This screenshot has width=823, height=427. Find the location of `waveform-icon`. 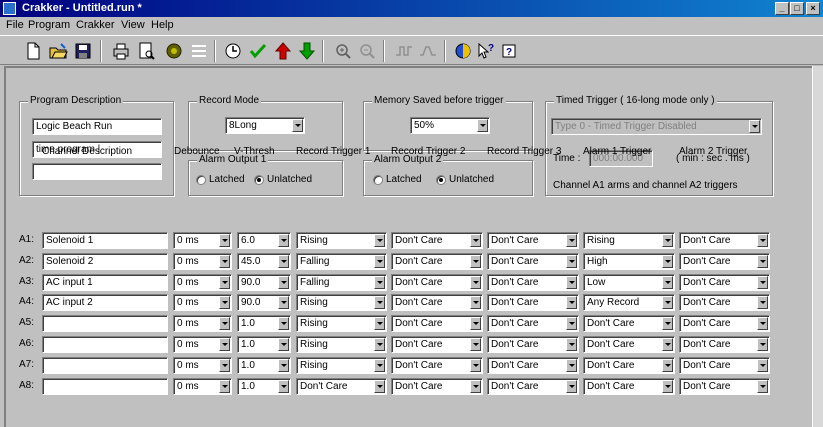

waveform-icon is located at coordinates (404, 51).